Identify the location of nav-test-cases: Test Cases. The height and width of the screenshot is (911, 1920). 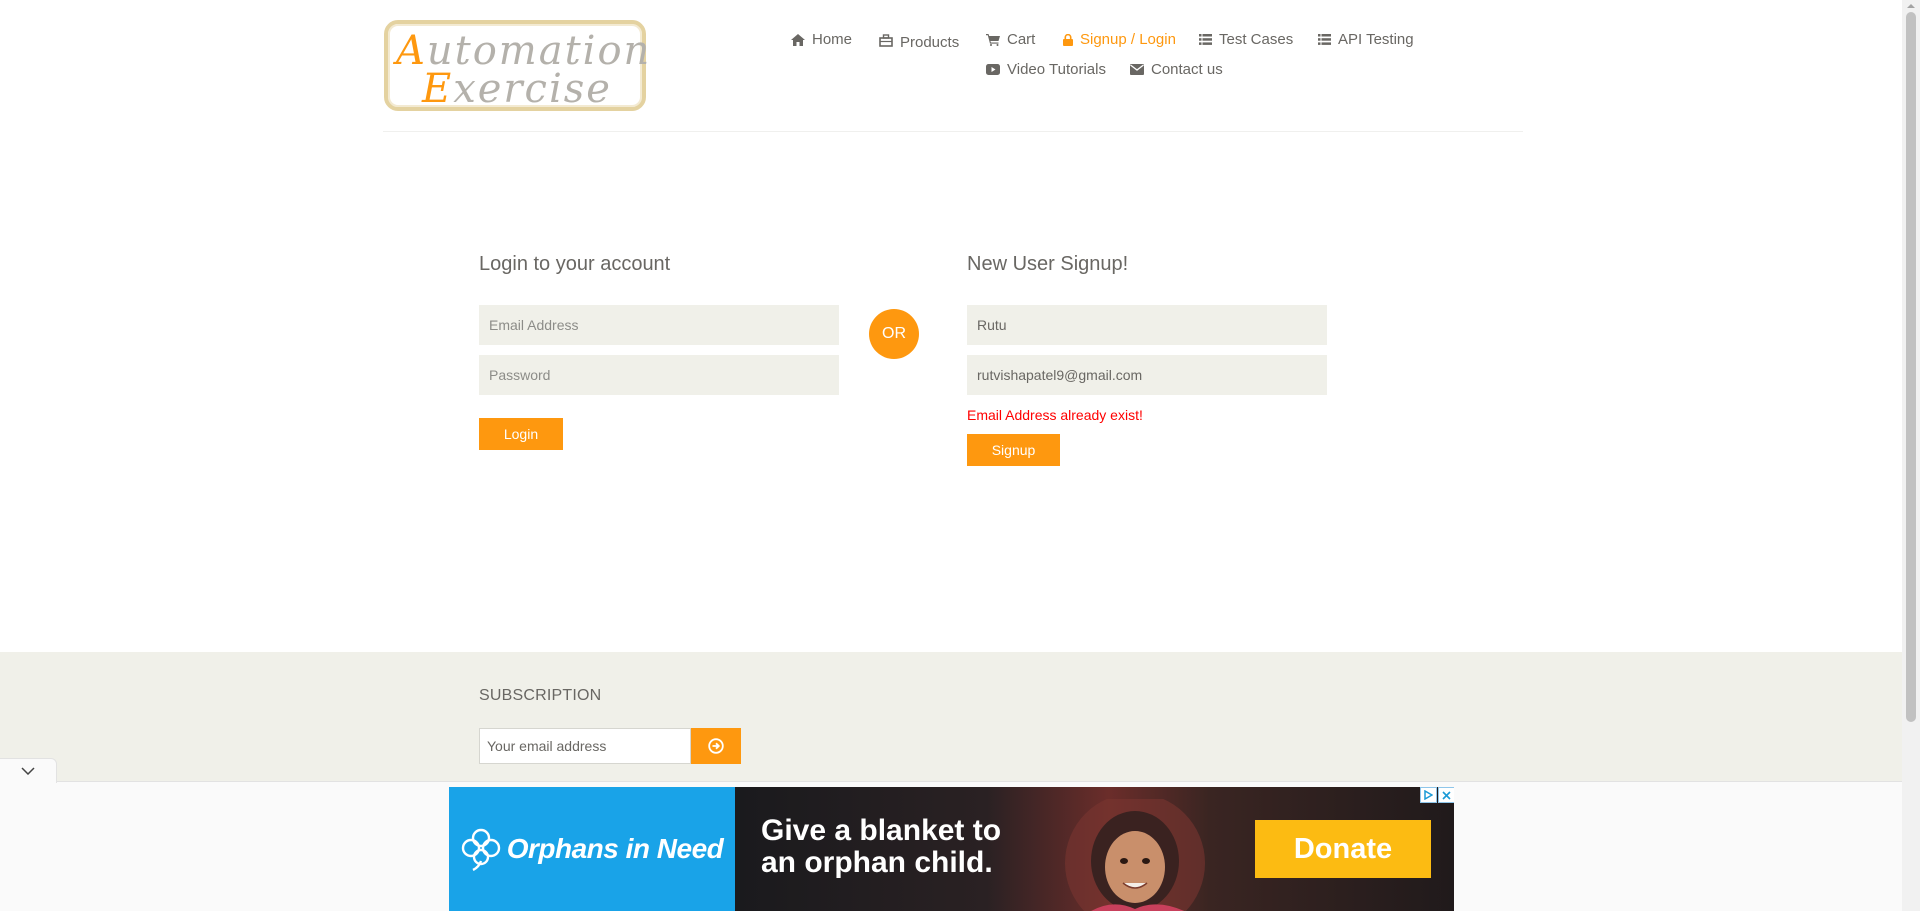
(1246, 39).